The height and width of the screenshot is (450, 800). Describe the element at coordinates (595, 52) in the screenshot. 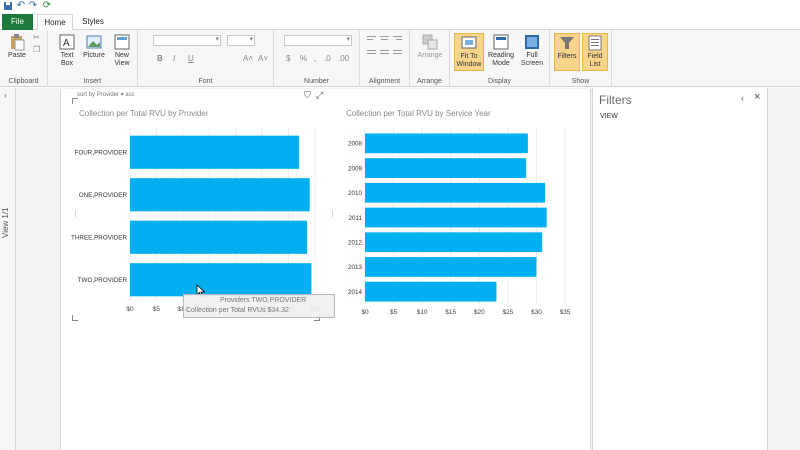

I see `field-list-button: Field List` at that location.